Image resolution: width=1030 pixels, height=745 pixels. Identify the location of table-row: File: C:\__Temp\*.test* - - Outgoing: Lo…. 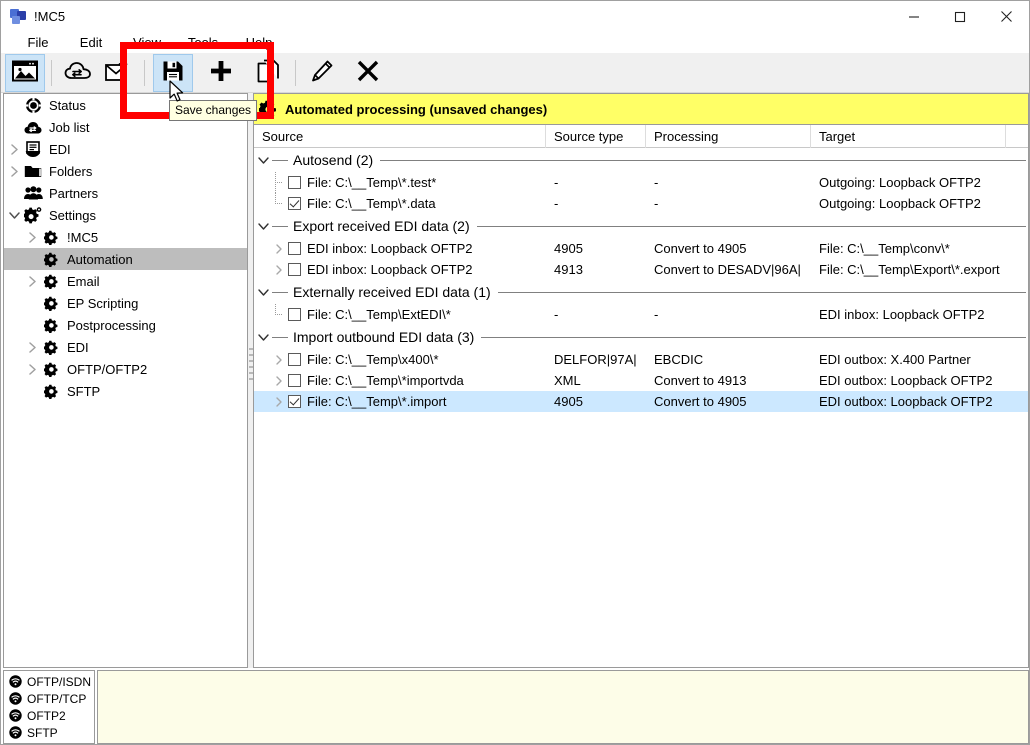
(641, 182).